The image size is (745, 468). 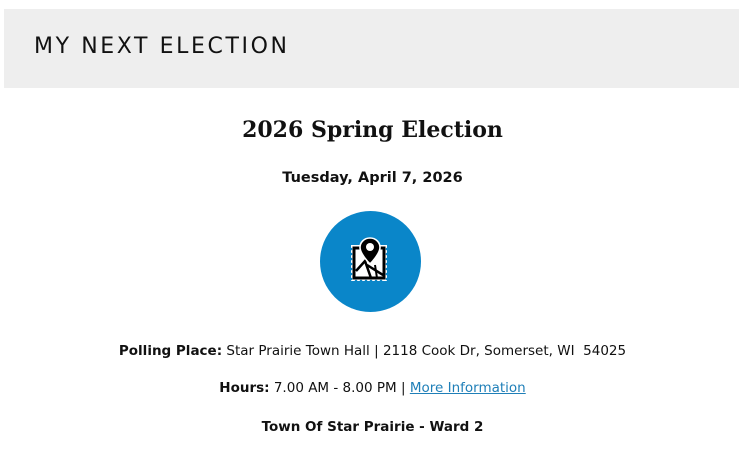 I want to click on map-pin-icon, so click(x=370, y=261).